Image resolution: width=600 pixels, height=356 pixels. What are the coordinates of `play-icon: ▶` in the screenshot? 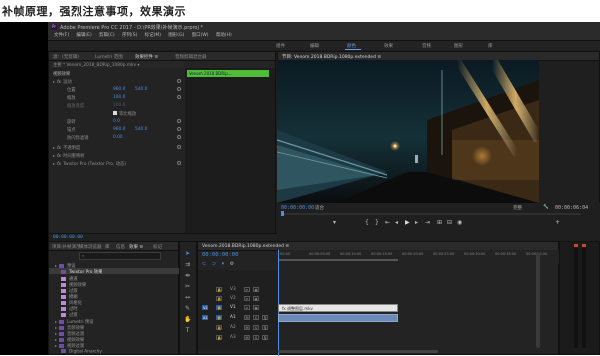 It's located at (407, 222).